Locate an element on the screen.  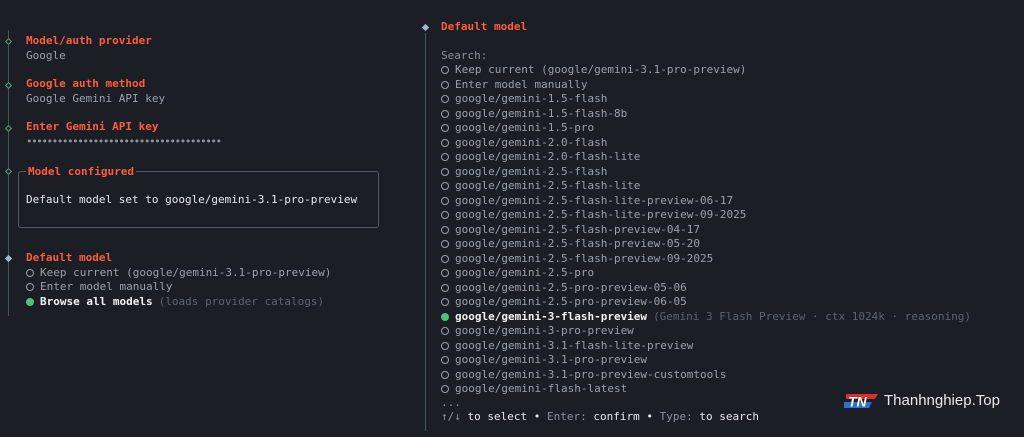
logo-text: TN is located at coordinates (858, 402).